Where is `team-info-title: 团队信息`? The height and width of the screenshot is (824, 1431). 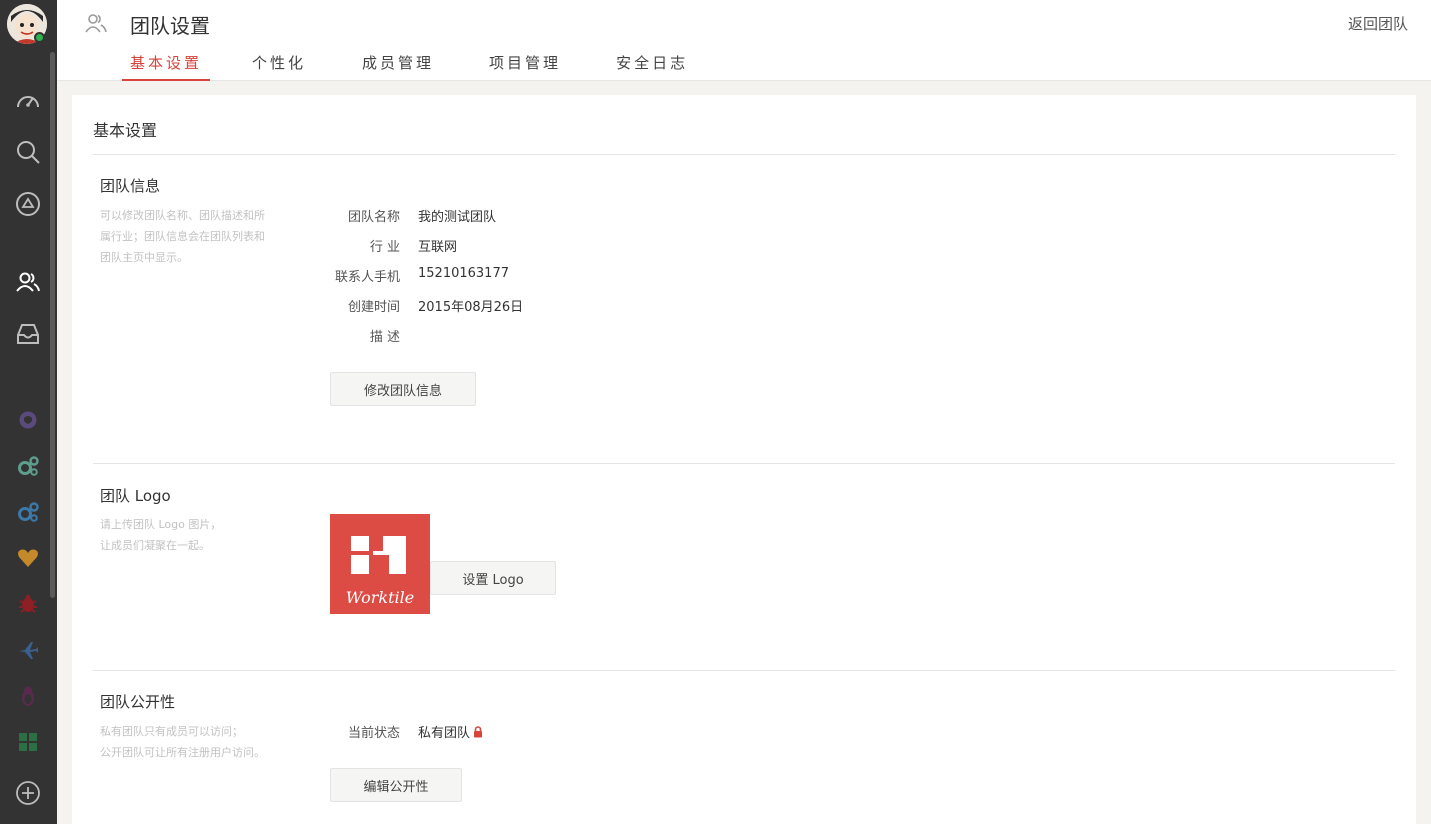 team-info-title: 团队信息 is located at coordinates (130, 186).